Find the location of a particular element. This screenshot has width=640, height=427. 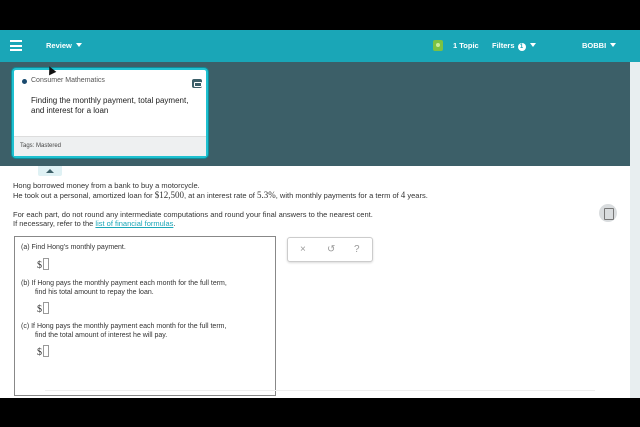

problem-text: , with monthly payments for a term of is located at coordinates (337, 195).